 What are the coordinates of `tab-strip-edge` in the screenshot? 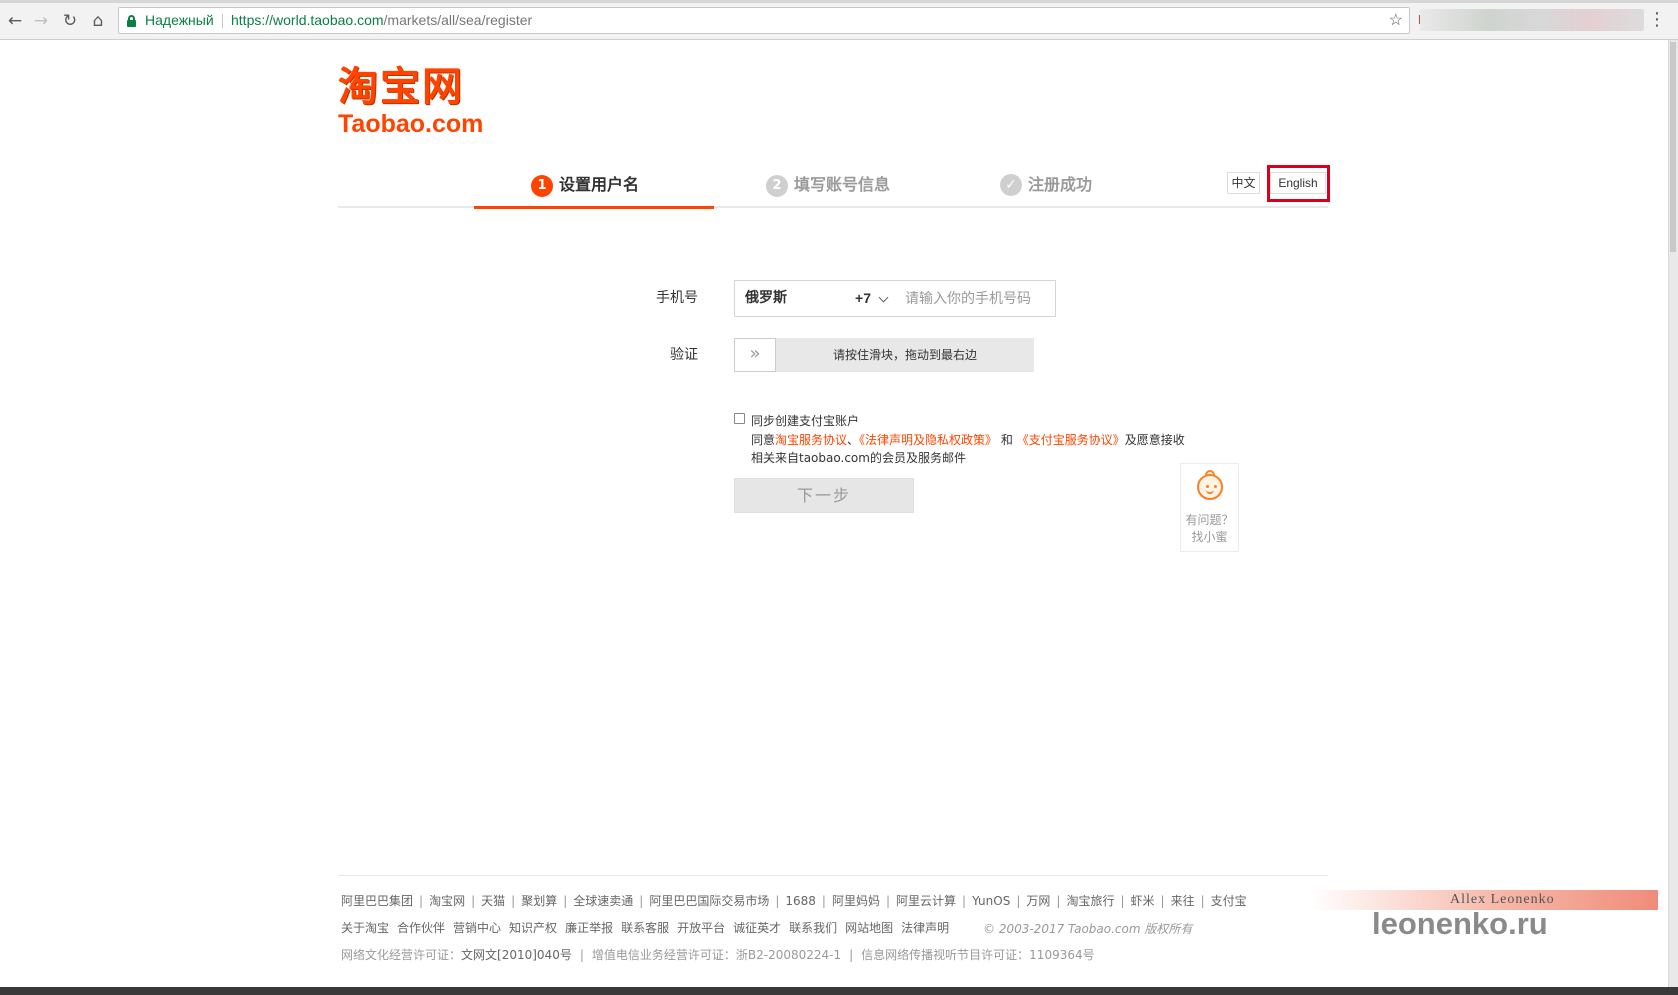 It's located at (839, 1).